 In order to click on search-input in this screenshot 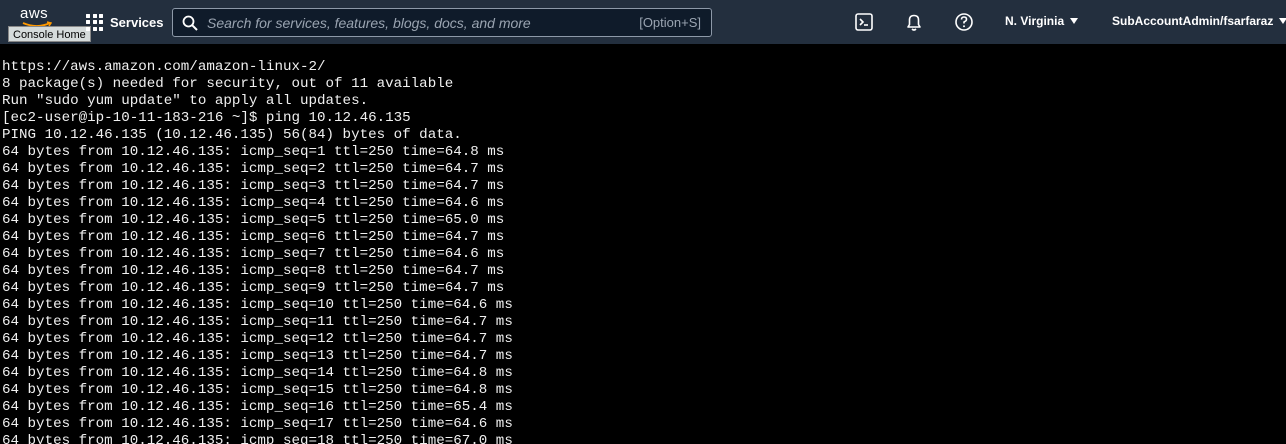, I will do `click(417, 22)`.